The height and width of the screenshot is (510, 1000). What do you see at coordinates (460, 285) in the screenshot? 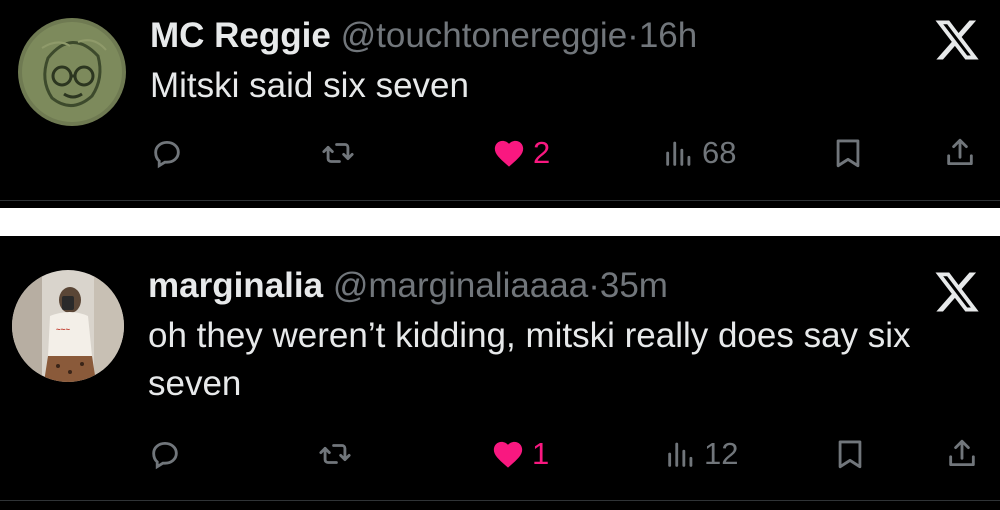
I see `user-handle: @marginaliaaaa` at bounding box center [460, 285].